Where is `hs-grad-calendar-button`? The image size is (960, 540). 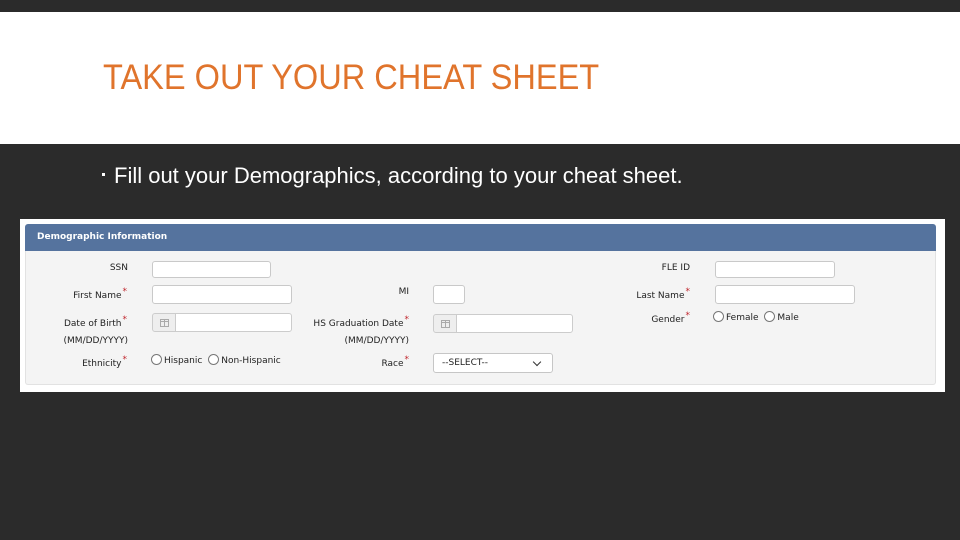 hs-grad-calendar-button is located at coordinates (445, 323).